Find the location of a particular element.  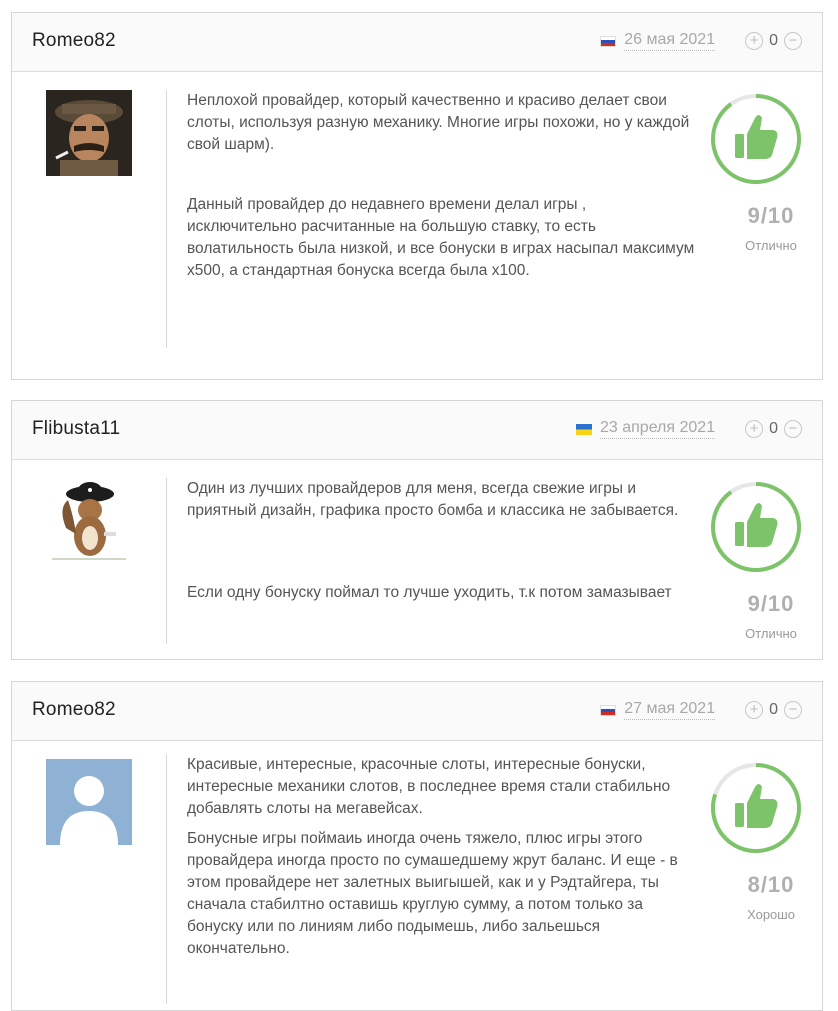

review-meta: 23 апреля 2021 + 0 − is located at coordinates (688, 429).